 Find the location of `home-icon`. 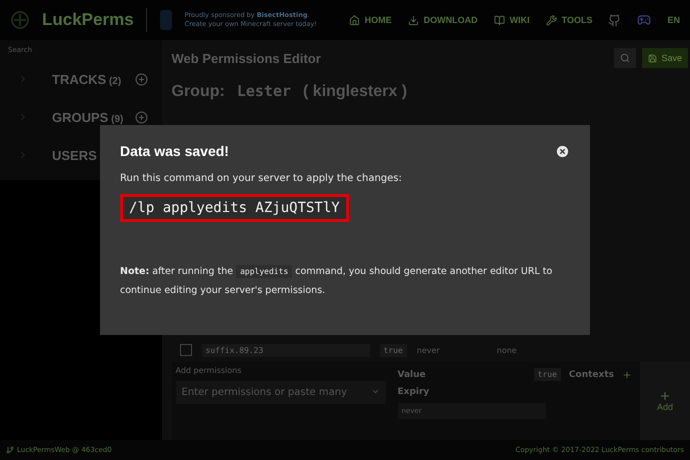

home-icon is located at coordinates (354, 20).